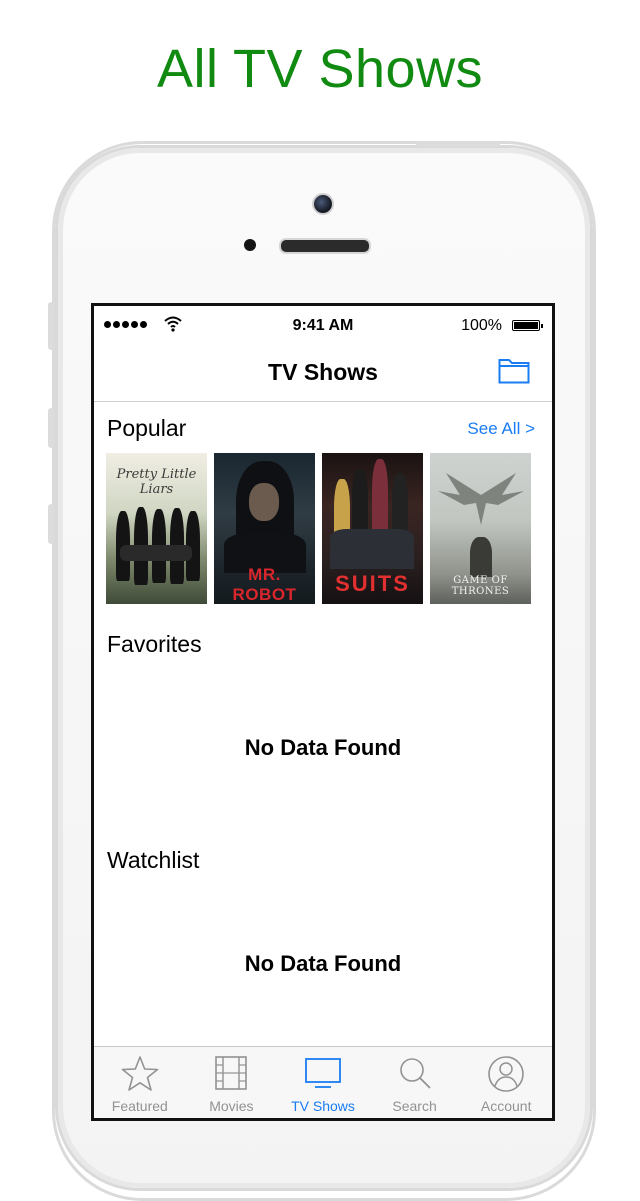  I want to click on tab-search: Search, so click(415, 1082).